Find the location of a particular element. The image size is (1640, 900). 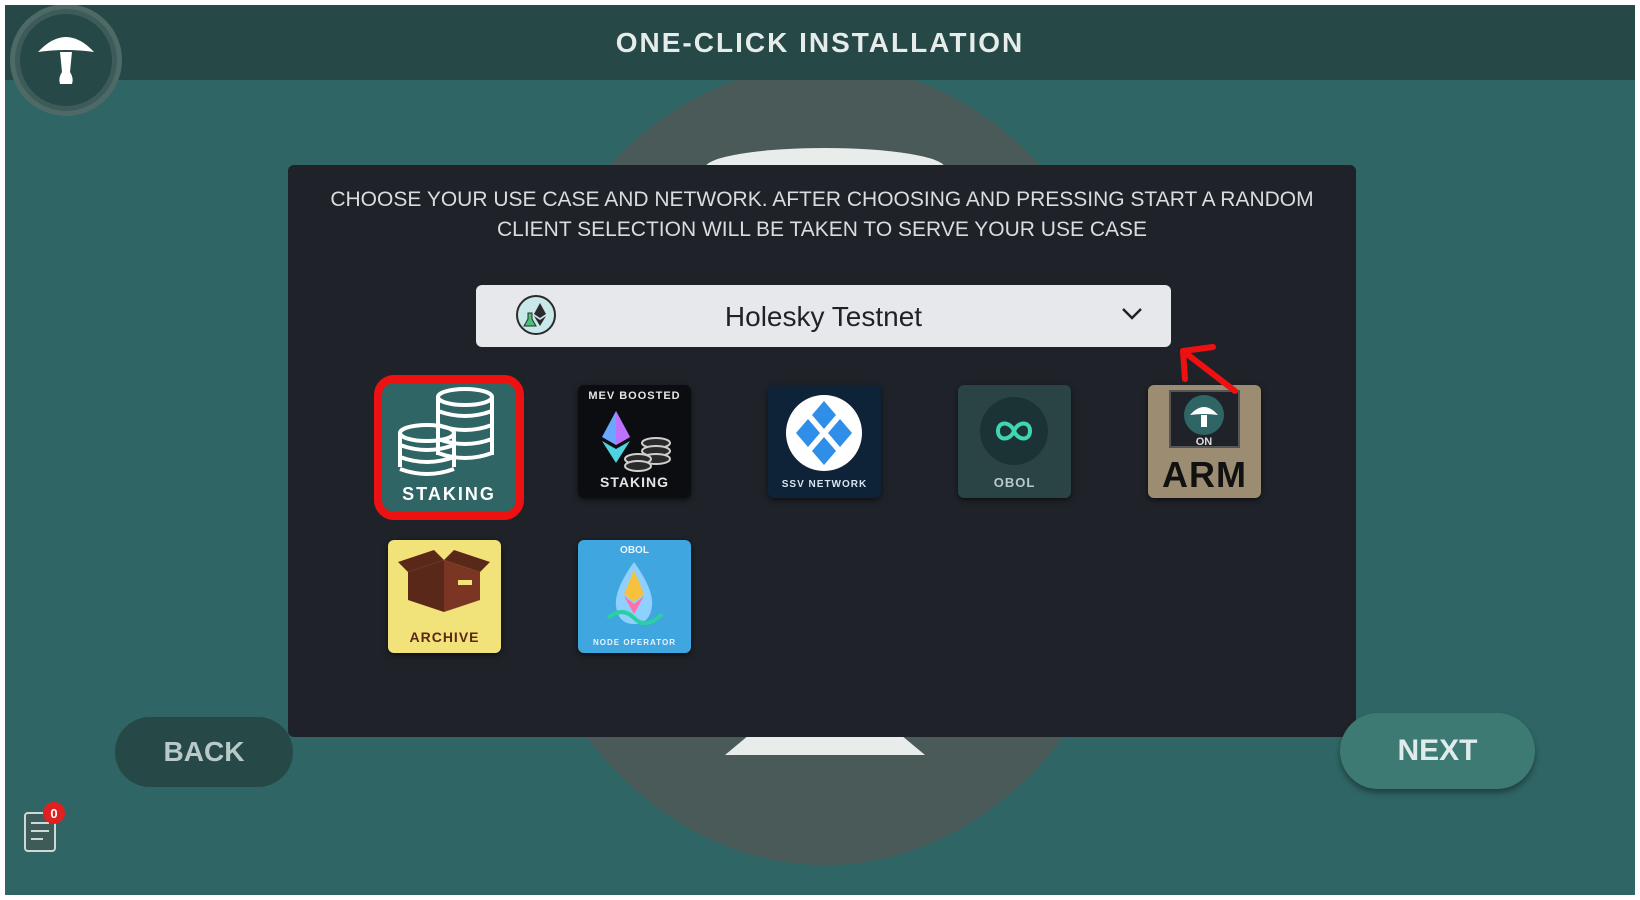

obol-label: OBOL is located at coordinates (1014, 482).